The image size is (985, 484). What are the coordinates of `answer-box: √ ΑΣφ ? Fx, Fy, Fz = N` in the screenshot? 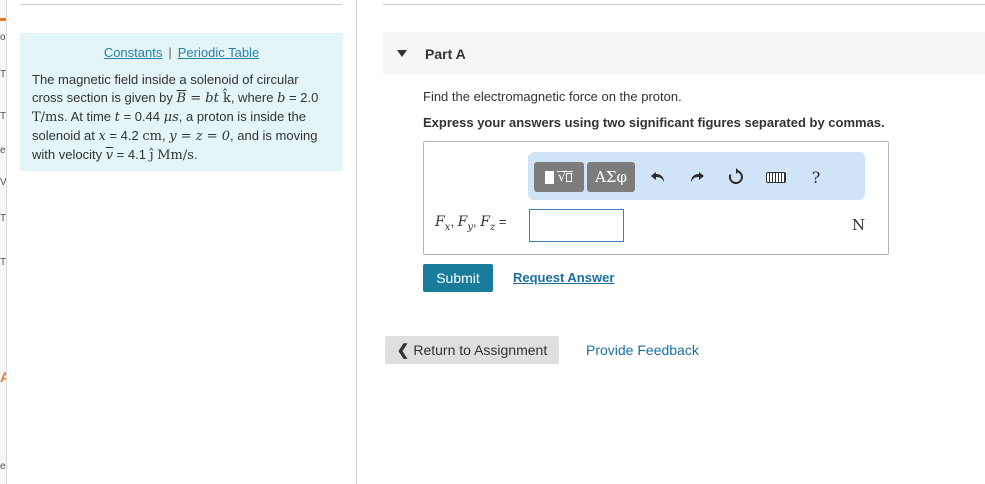 It's located at (656, 198).